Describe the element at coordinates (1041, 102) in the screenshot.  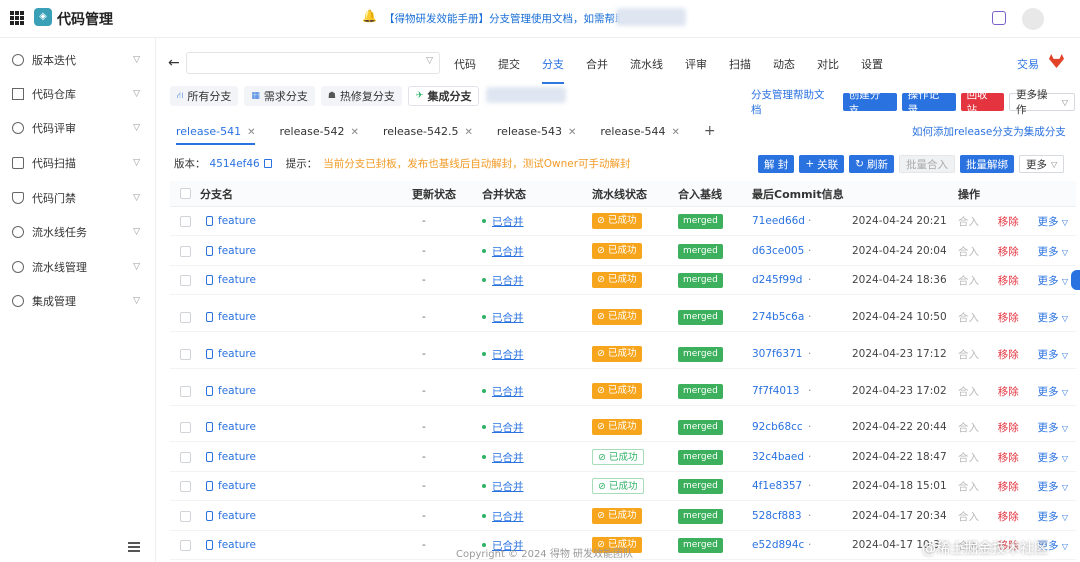
I see `more-actions-button: 更多操作 ▽` at that location.